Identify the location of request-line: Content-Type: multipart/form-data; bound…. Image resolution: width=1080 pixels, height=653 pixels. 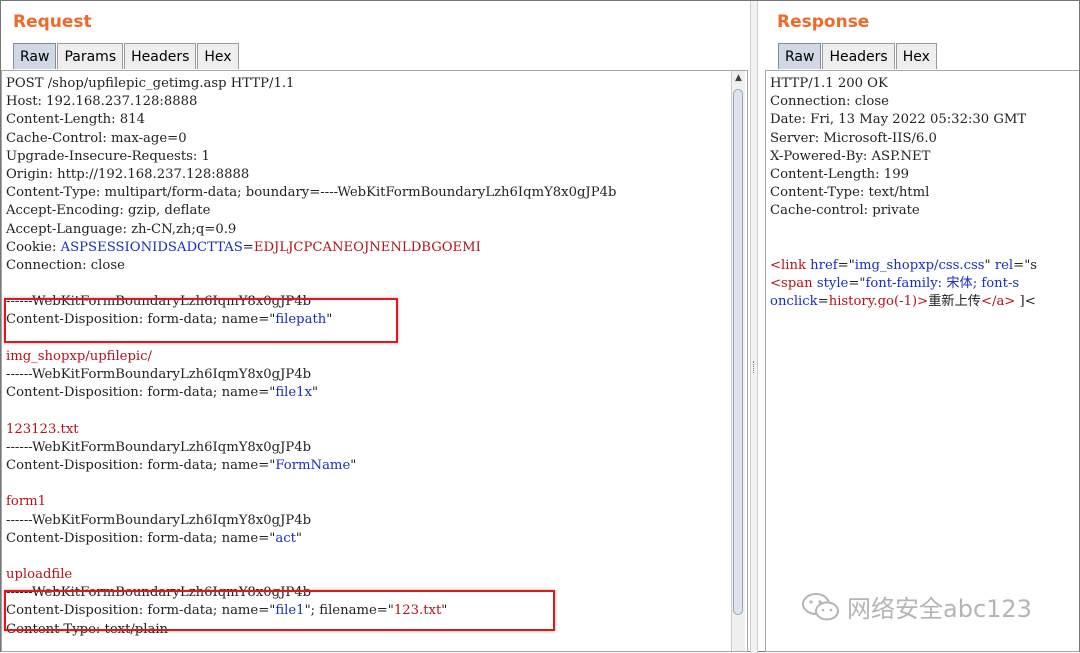
(374, 193).